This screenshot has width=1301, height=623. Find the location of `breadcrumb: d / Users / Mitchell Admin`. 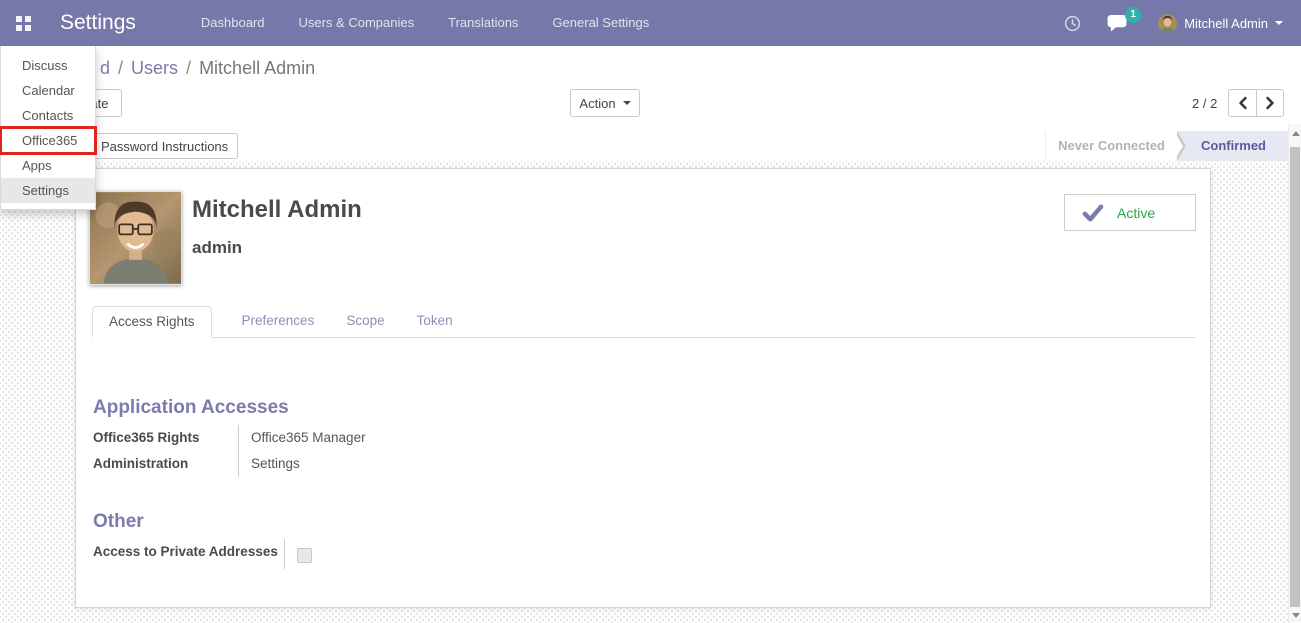

breadcrumb: d / Users / Mitchell Admin is located at coordinates (207, 68).